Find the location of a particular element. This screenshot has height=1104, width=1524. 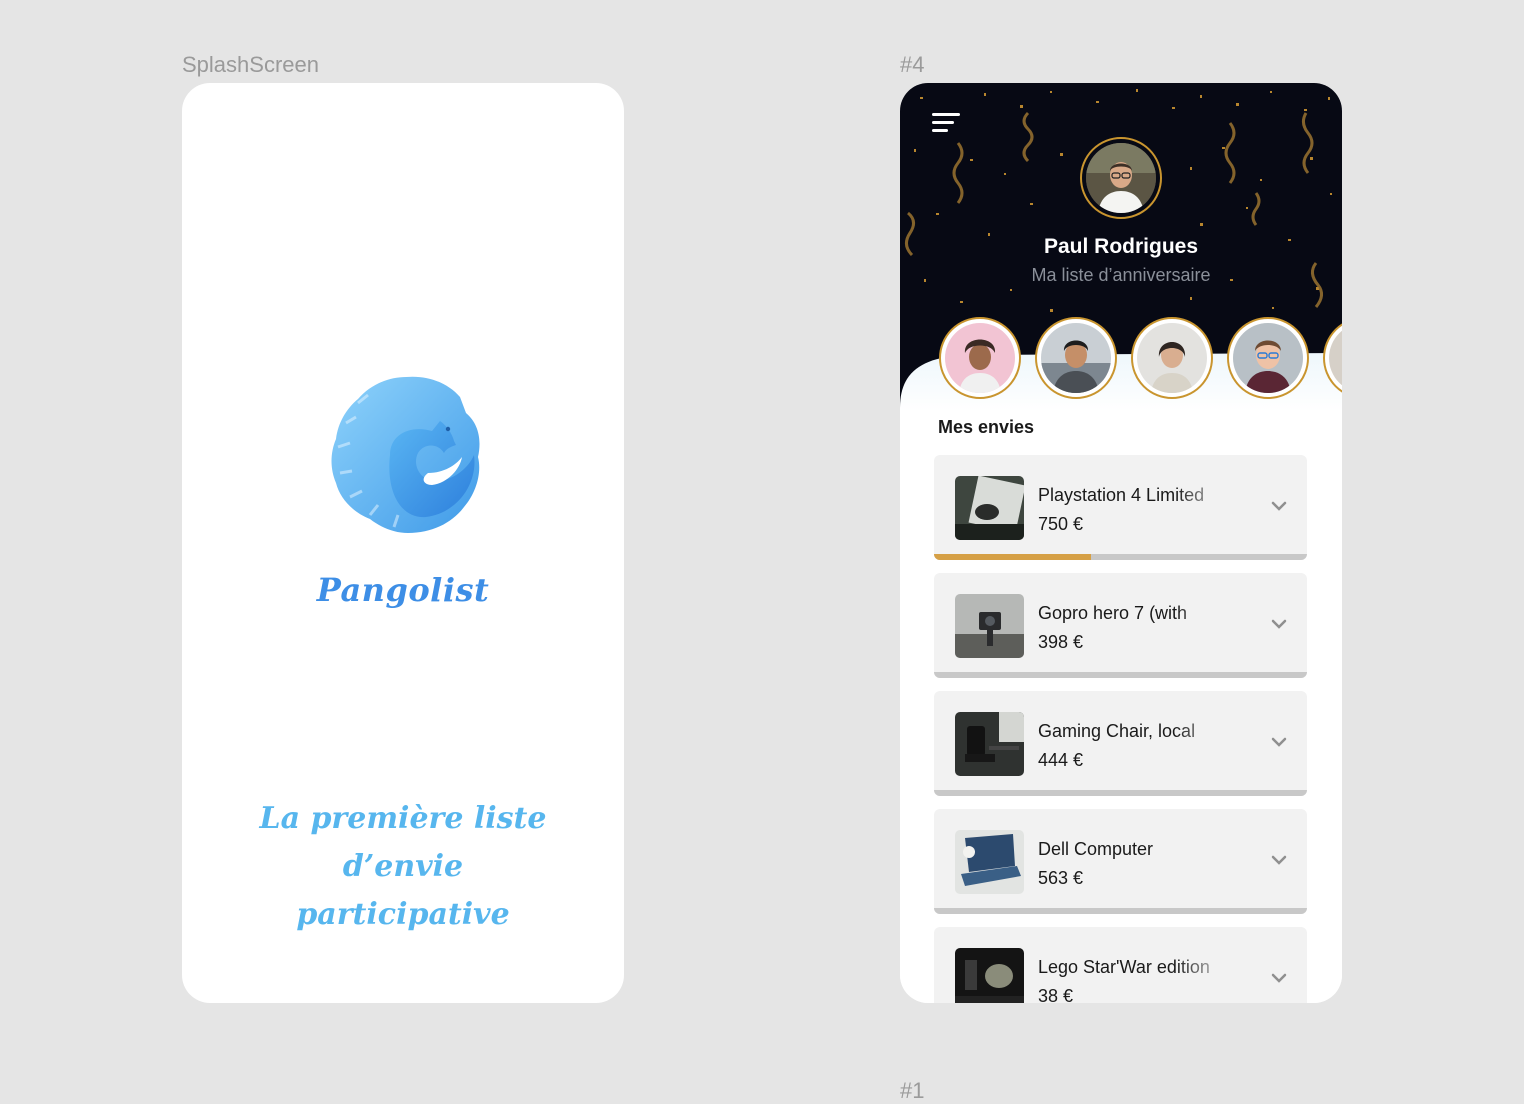

app-brand-name: Pangolist is located at coordinates (403, 590).